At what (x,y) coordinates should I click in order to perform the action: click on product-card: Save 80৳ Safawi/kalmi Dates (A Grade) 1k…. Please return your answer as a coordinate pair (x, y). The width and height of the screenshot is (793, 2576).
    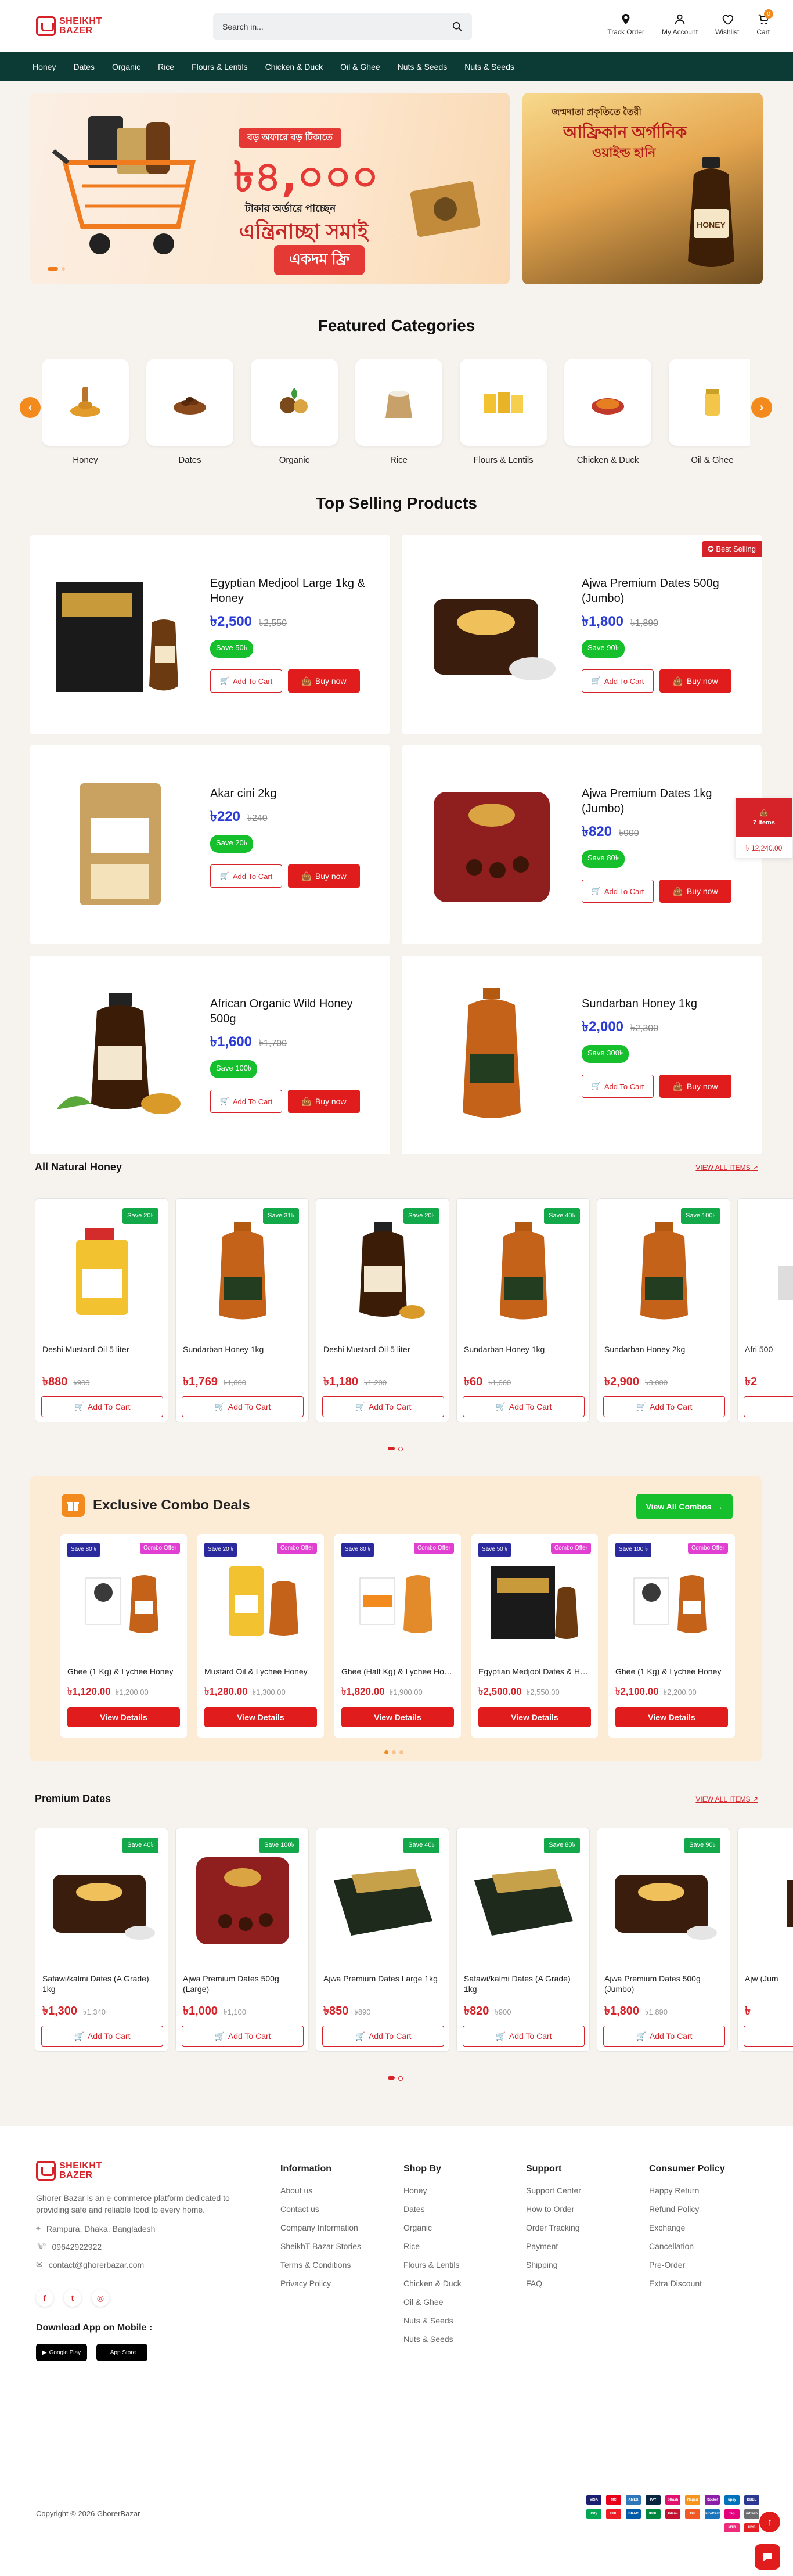
    Looking at the image, I should click on (523, 1940).